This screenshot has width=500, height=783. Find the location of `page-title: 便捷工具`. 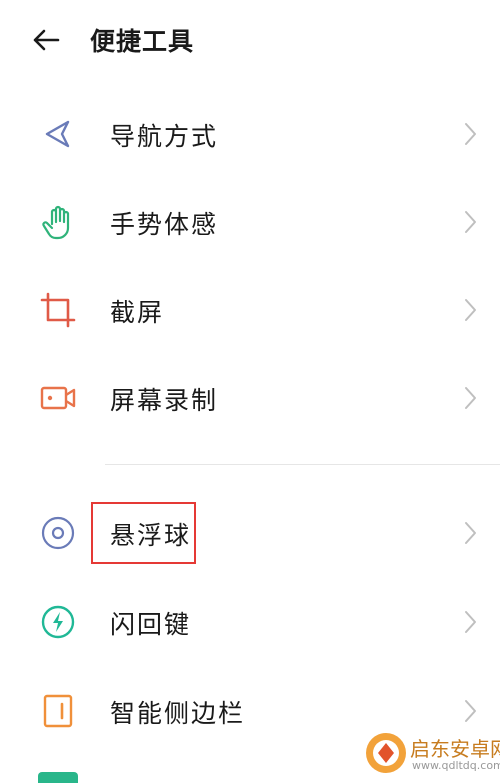

page-title: 便捷工具 is located at coordinates (142, 41).